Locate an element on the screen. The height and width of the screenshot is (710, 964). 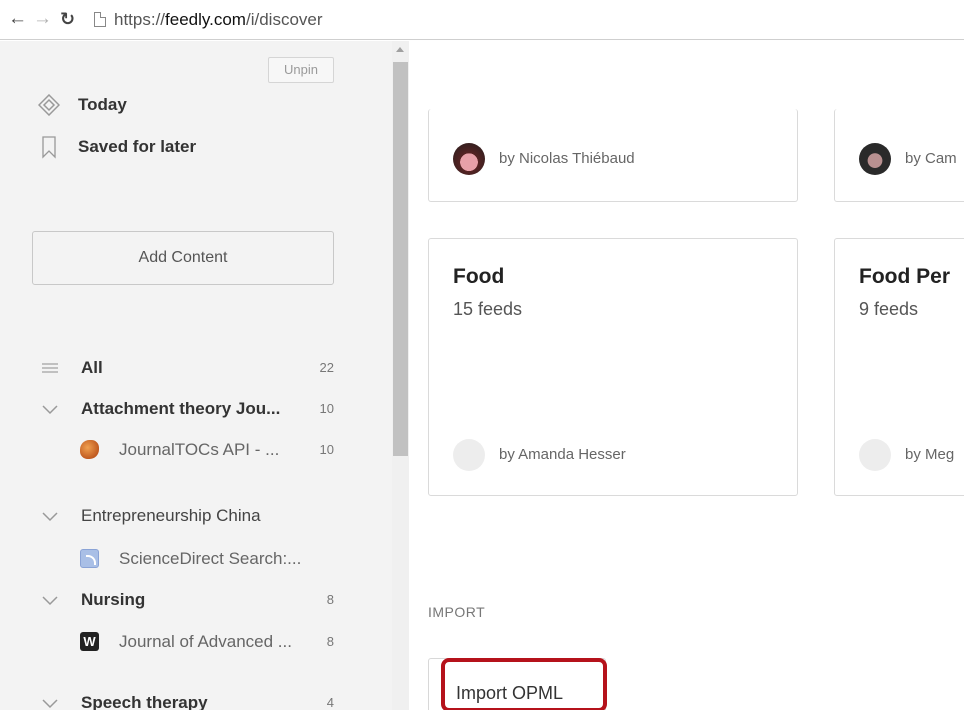
sidebar-item-entrepreneurship-china: Entrepreneurship China is located at coordinates (190, 516).